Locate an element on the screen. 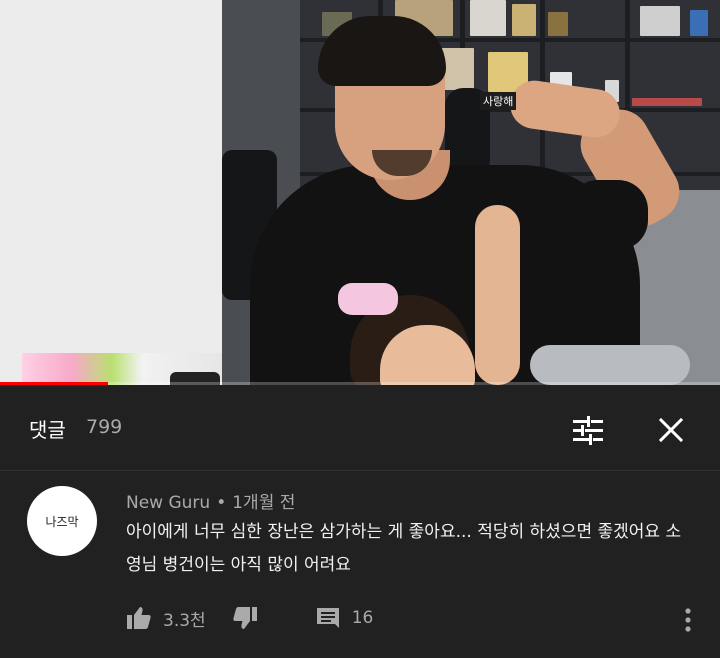 The width and height of the screenshot is (720, 658). comments-title: 댓글 is located at coordinates (47, 430).